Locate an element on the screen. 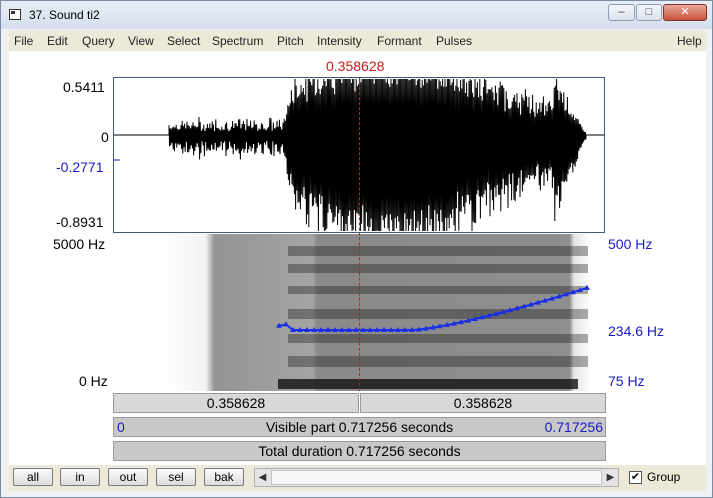  scroll-left-icon: ◀ is located at coordinates (262, 477).